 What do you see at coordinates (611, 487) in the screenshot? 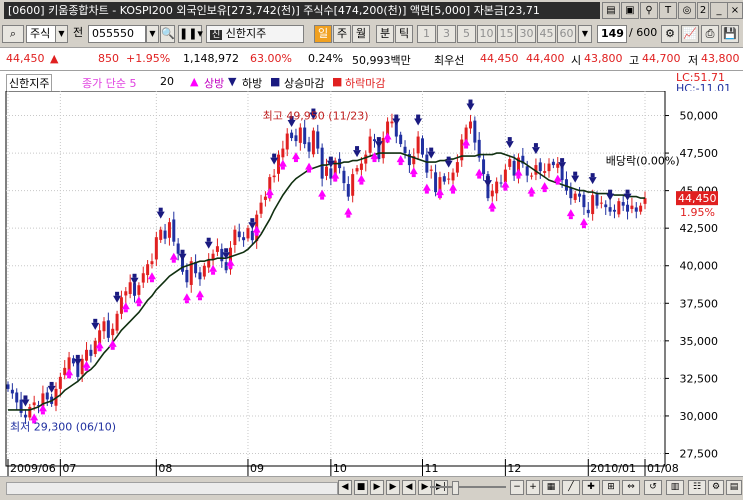
I see `split-icon: ⊞` at bounding box center [611, 487].